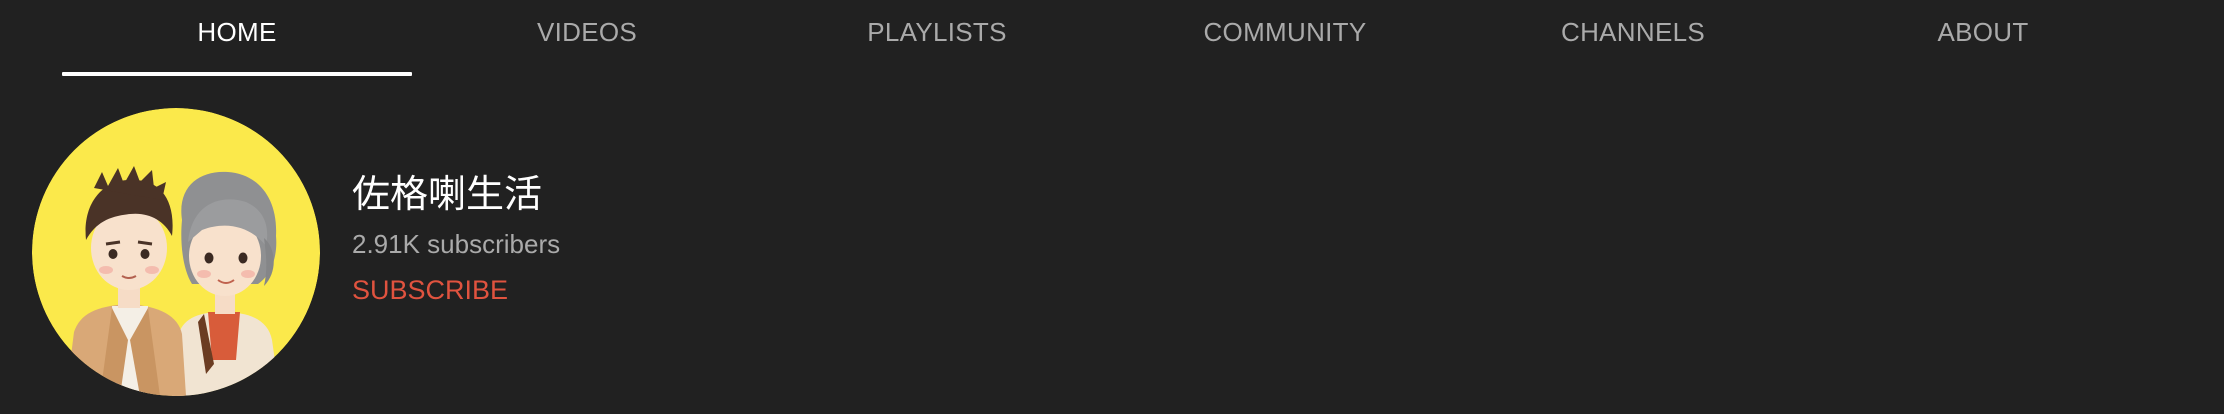 Image resolution: width=2224 pixels, height=414 pixels. Describe the element at coordinates (456, 244) in the screenshot. I see `subscriber-count: 2.91K subscribers` at that location.